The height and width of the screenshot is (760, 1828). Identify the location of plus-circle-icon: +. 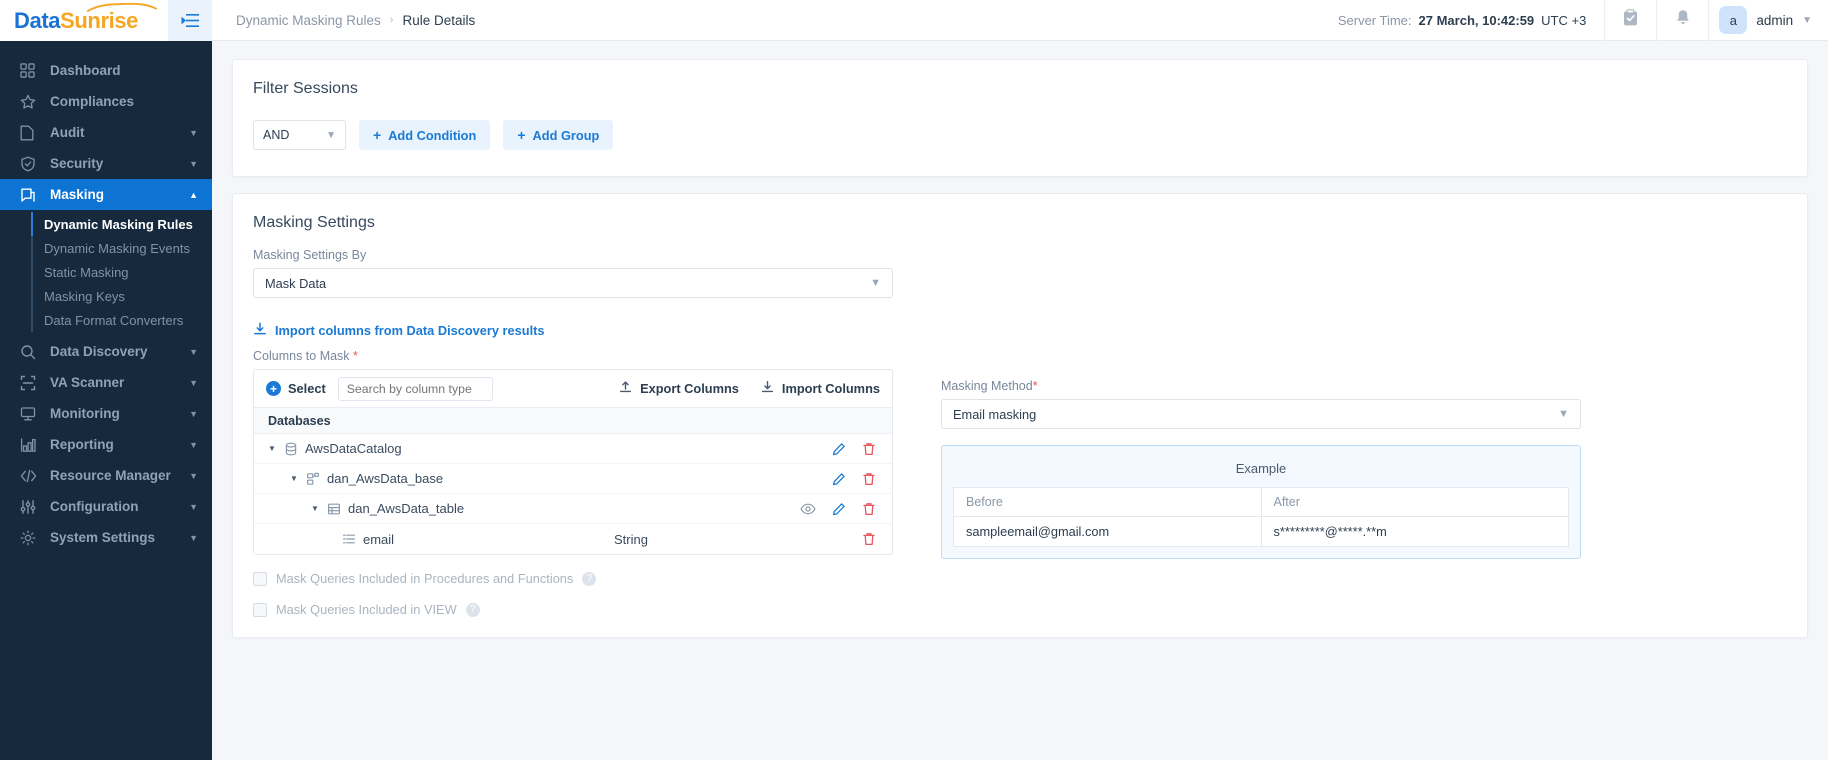
(273, 388).